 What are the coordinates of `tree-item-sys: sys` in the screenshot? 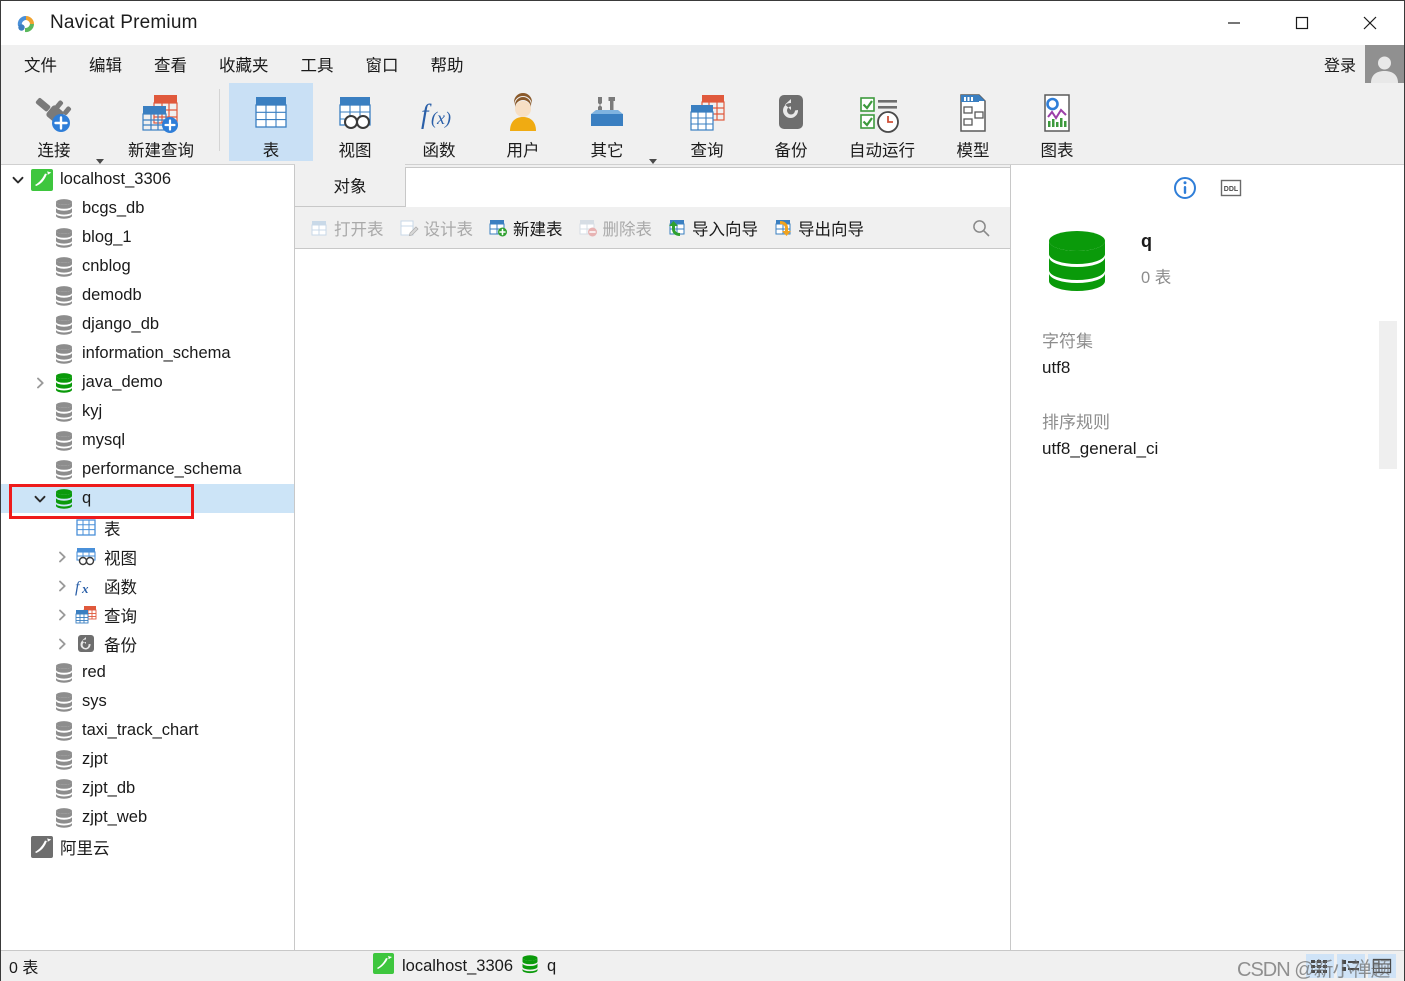 It's located at (147, 701).